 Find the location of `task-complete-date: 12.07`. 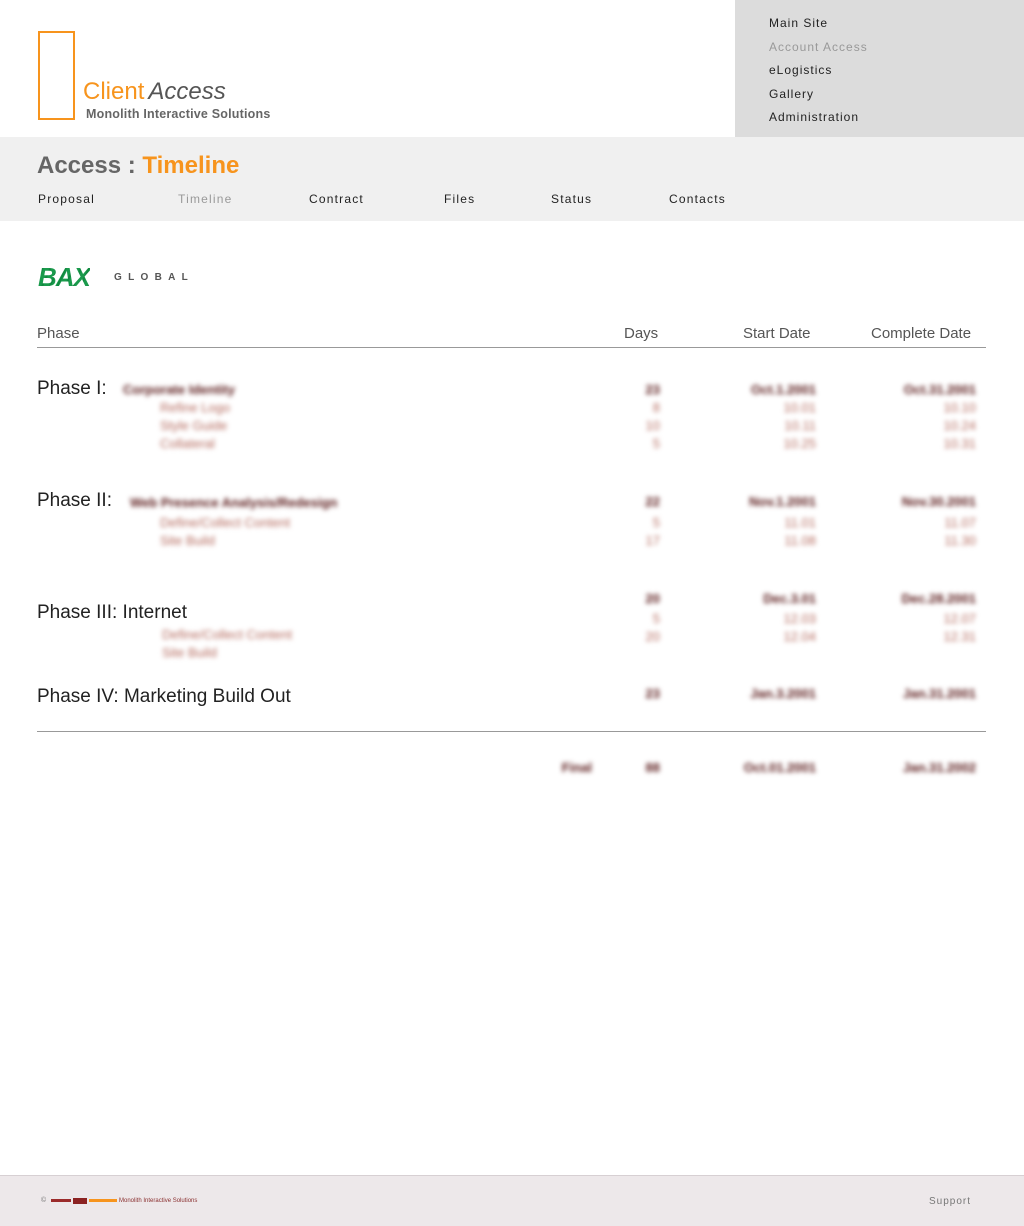

task-complete-date: 12.07 is located at coordinates (959, 618).